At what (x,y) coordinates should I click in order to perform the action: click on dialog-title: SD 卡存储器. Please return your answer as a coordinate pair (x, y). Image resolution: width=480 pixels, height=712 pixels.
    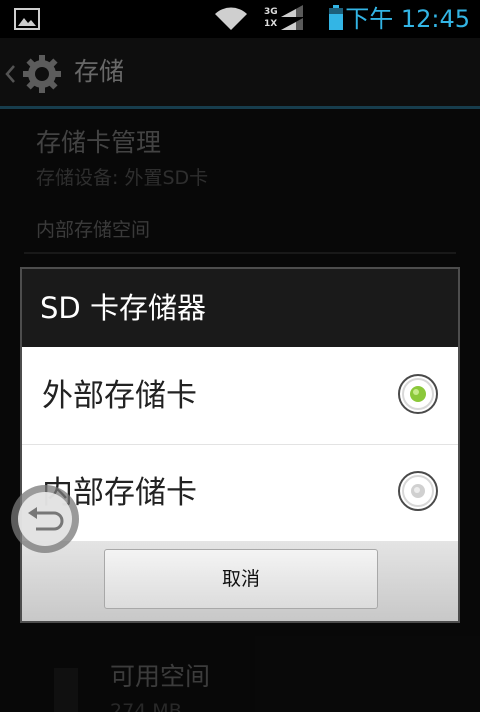
    Looking at the image, I should click on (123, 308).